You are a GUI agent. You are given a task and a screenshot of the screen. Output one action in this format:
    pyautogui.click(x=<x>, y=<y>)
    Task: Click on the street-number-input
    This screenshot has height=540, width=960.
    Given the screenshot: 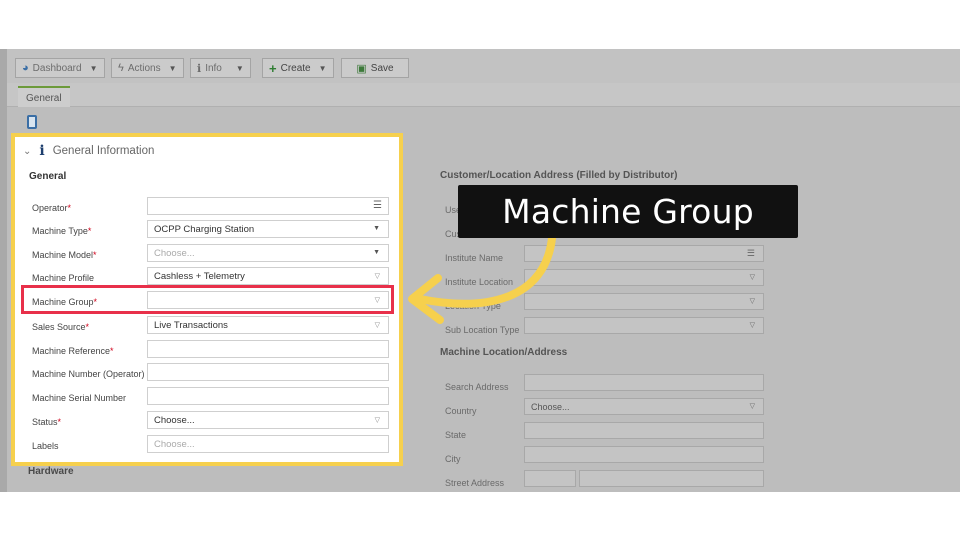 What is the action you would take?
    pyautogui.click(x=550, y=478)
    